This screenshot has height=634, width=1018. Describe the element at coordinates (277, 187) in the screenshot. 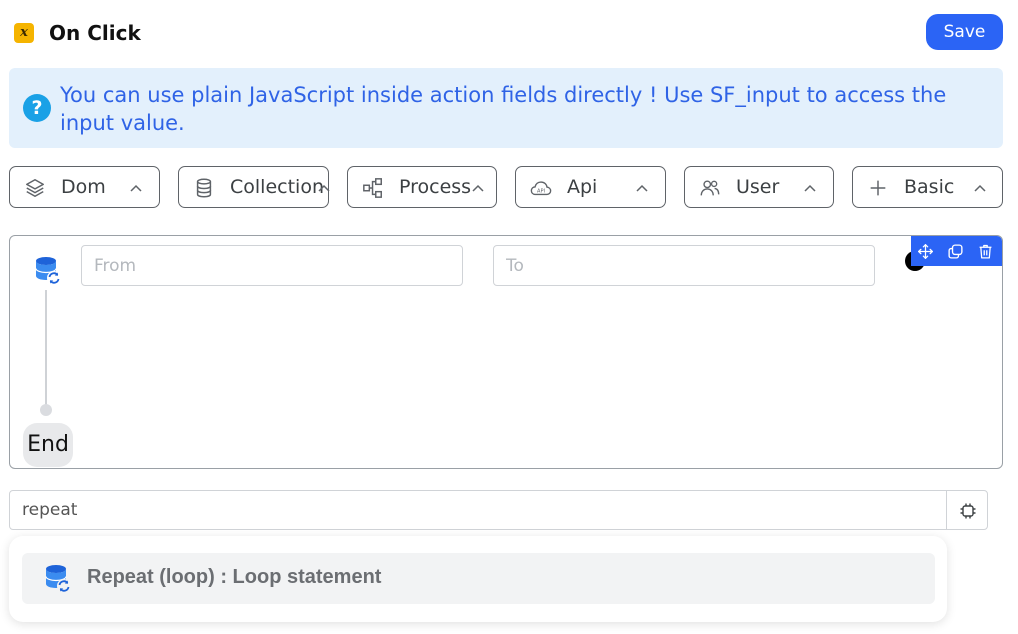

I see `category-collection-label: Collection` at that location.